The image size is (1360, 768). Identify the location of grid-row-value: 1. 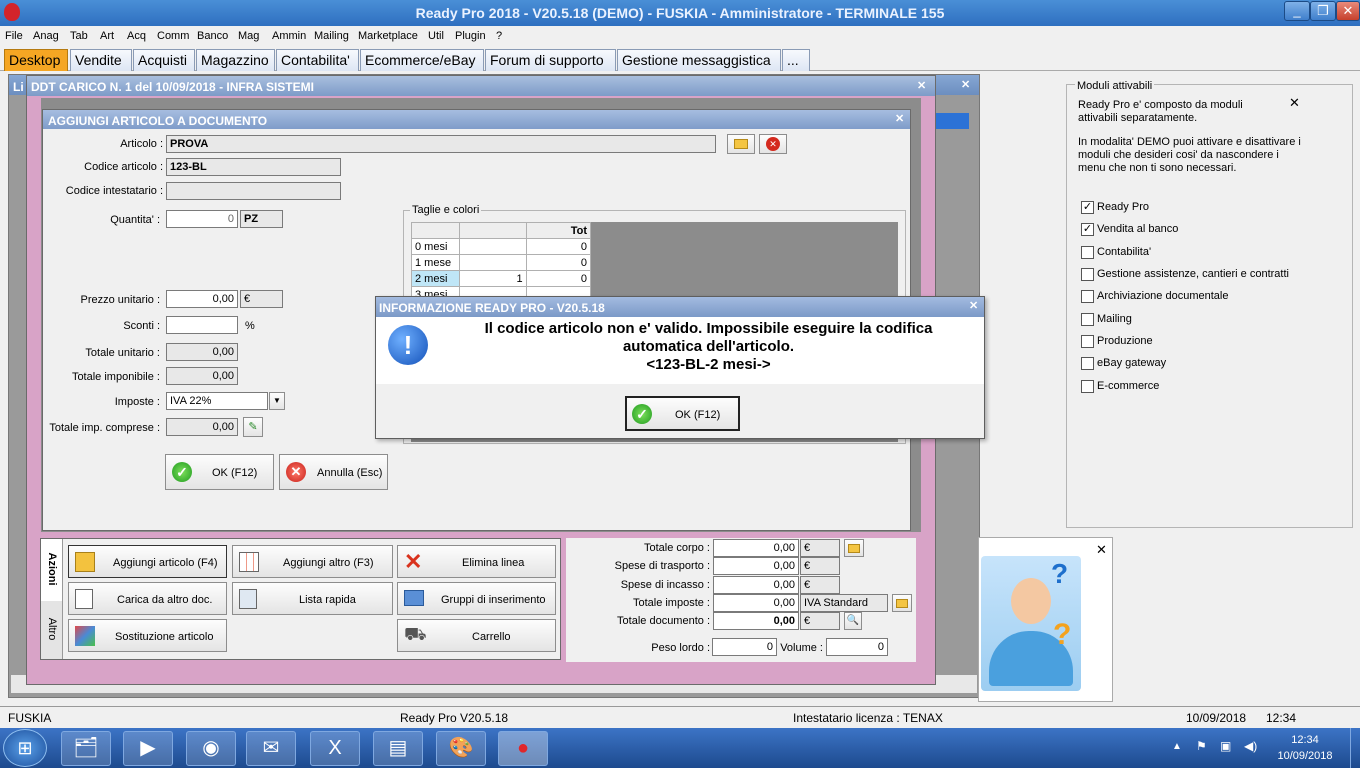
(493, 278).